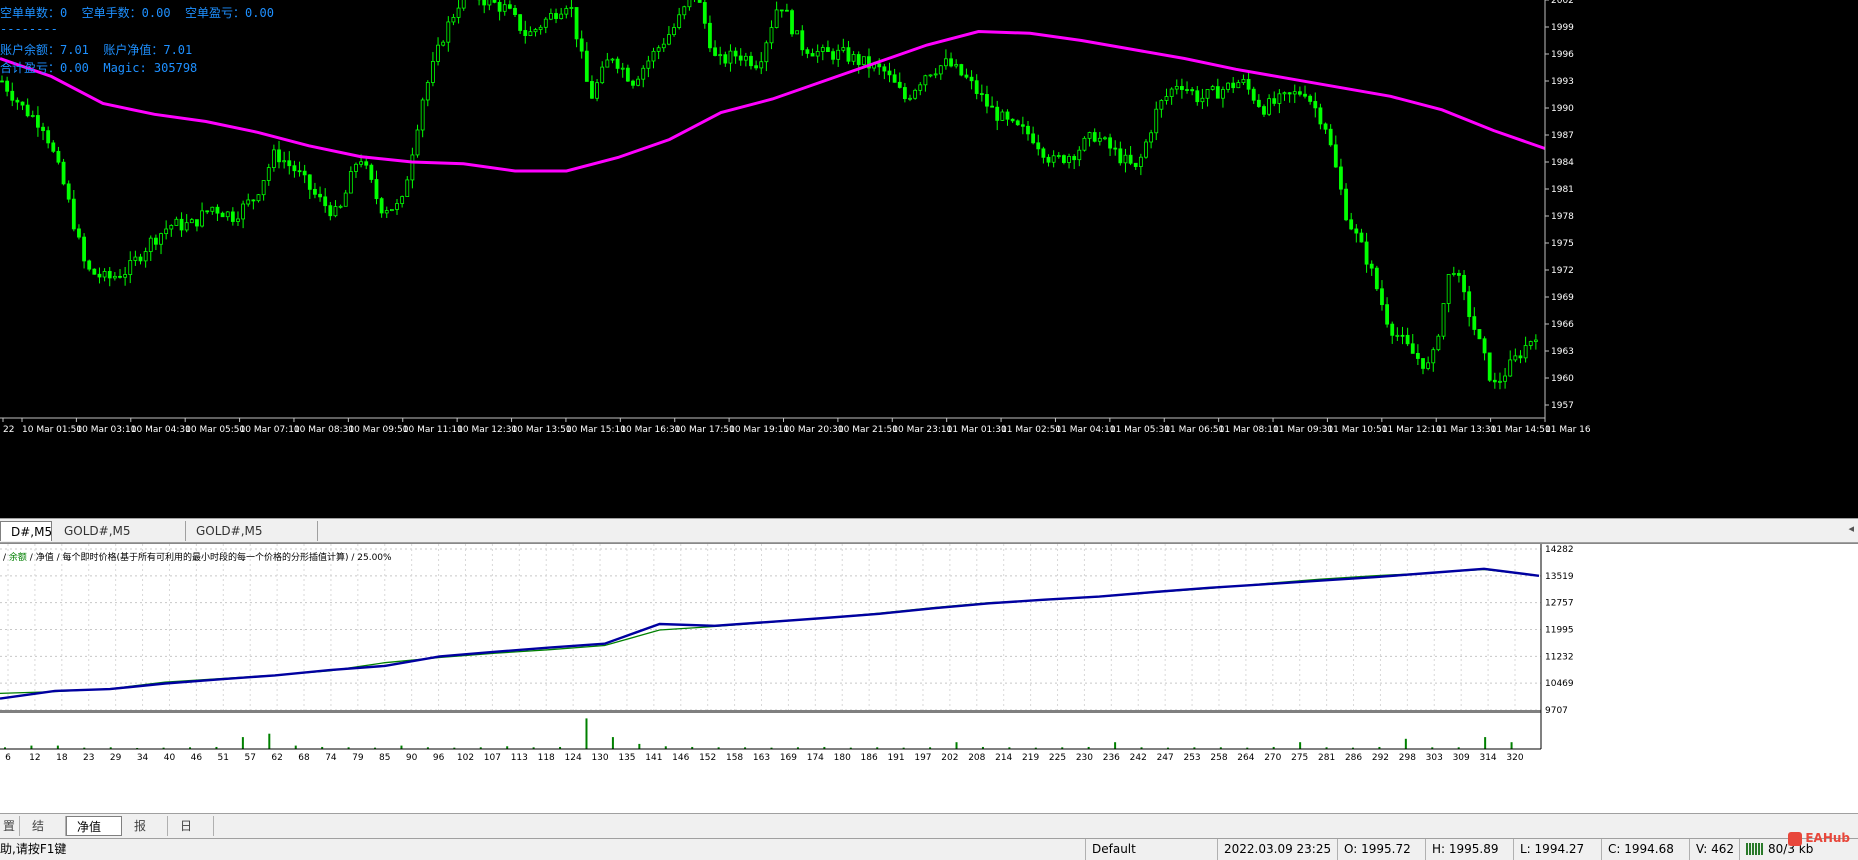 This screenshot has height=860, width=1858. What do you see at coordinates (1851, 528) in the screenshot?
I see `tabs-scroll-left-icon: ◂` at bounding box center [1851, 528].